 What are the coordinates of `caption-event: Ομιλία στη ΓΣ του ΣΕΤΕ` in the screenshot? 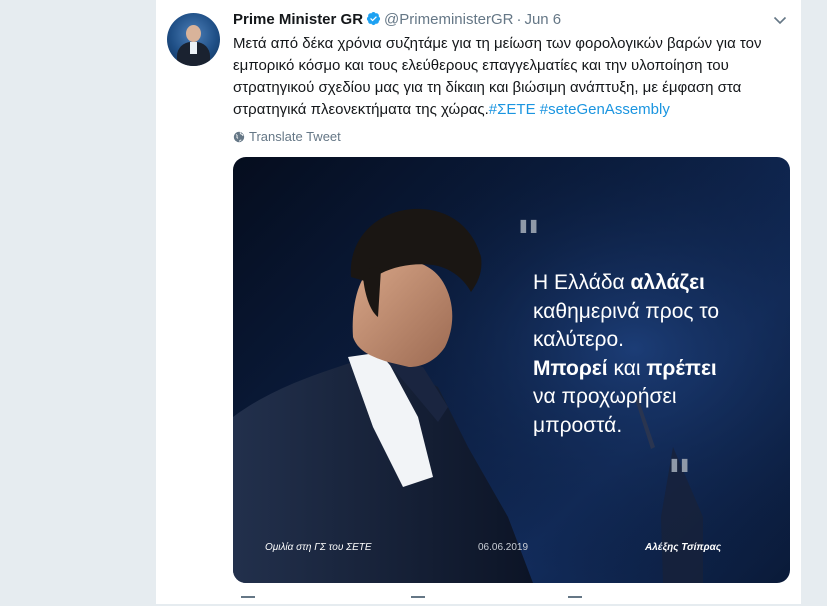 It's located at (318, 547).